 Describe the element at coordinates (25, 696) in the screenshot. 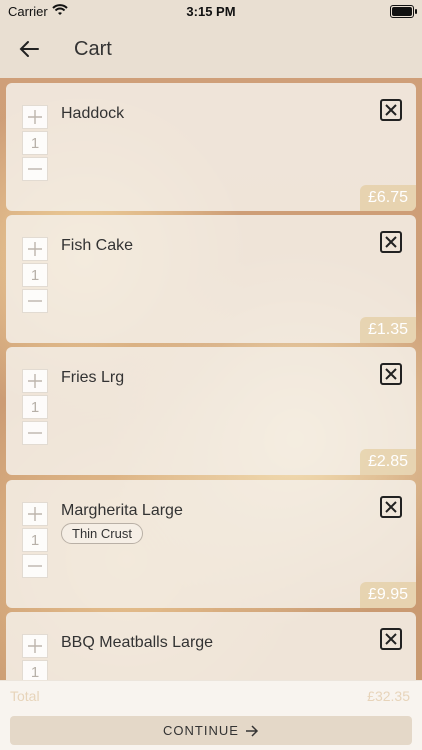

I see `total-label: Total` at that location.